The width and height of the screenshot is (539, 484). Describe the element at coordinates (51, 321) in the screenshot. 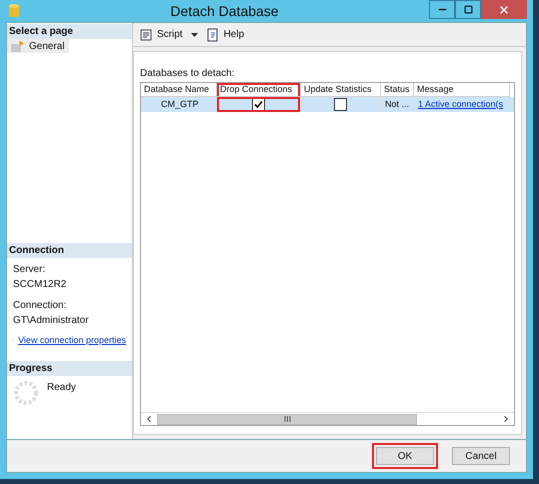

I see `connection-value: GT\Administrator` at that location.